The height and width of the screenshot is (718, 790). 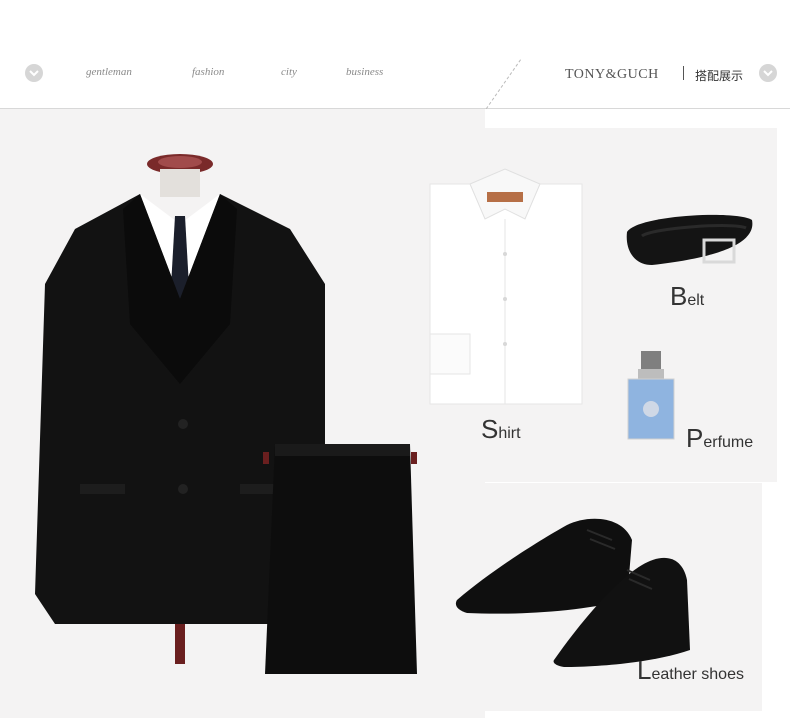 What do you see at coordinates (719, 76) in the screenshot?
I see `brand-subtitle: 搭配展示` at bounding box center [719, 76].